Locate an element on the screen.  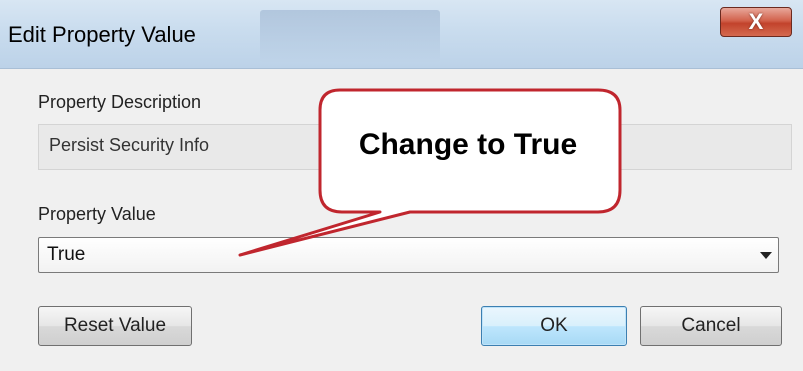
reset-value-button: Reset Value is located at coordinates (115, 326).